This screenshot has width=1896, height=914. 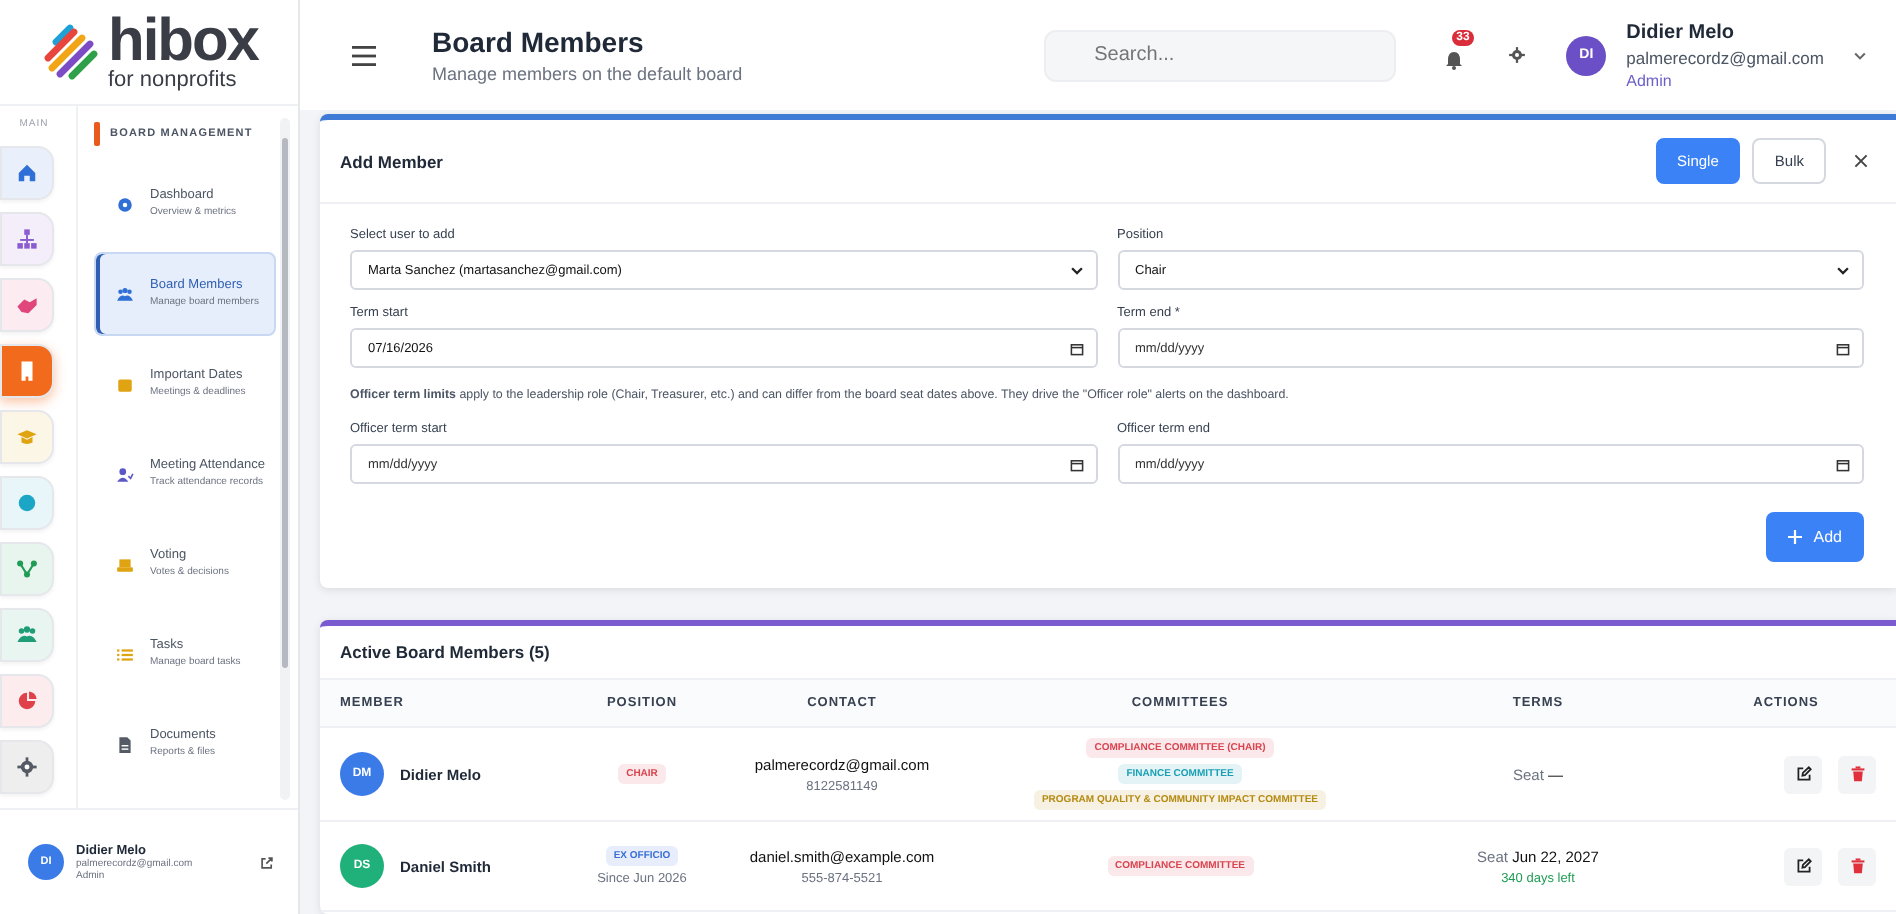 What do you see at coordinates (588, 74) in the screenshot?
I see `page-subtitle: Manage members on the default board` at bounding box center [588, 74].